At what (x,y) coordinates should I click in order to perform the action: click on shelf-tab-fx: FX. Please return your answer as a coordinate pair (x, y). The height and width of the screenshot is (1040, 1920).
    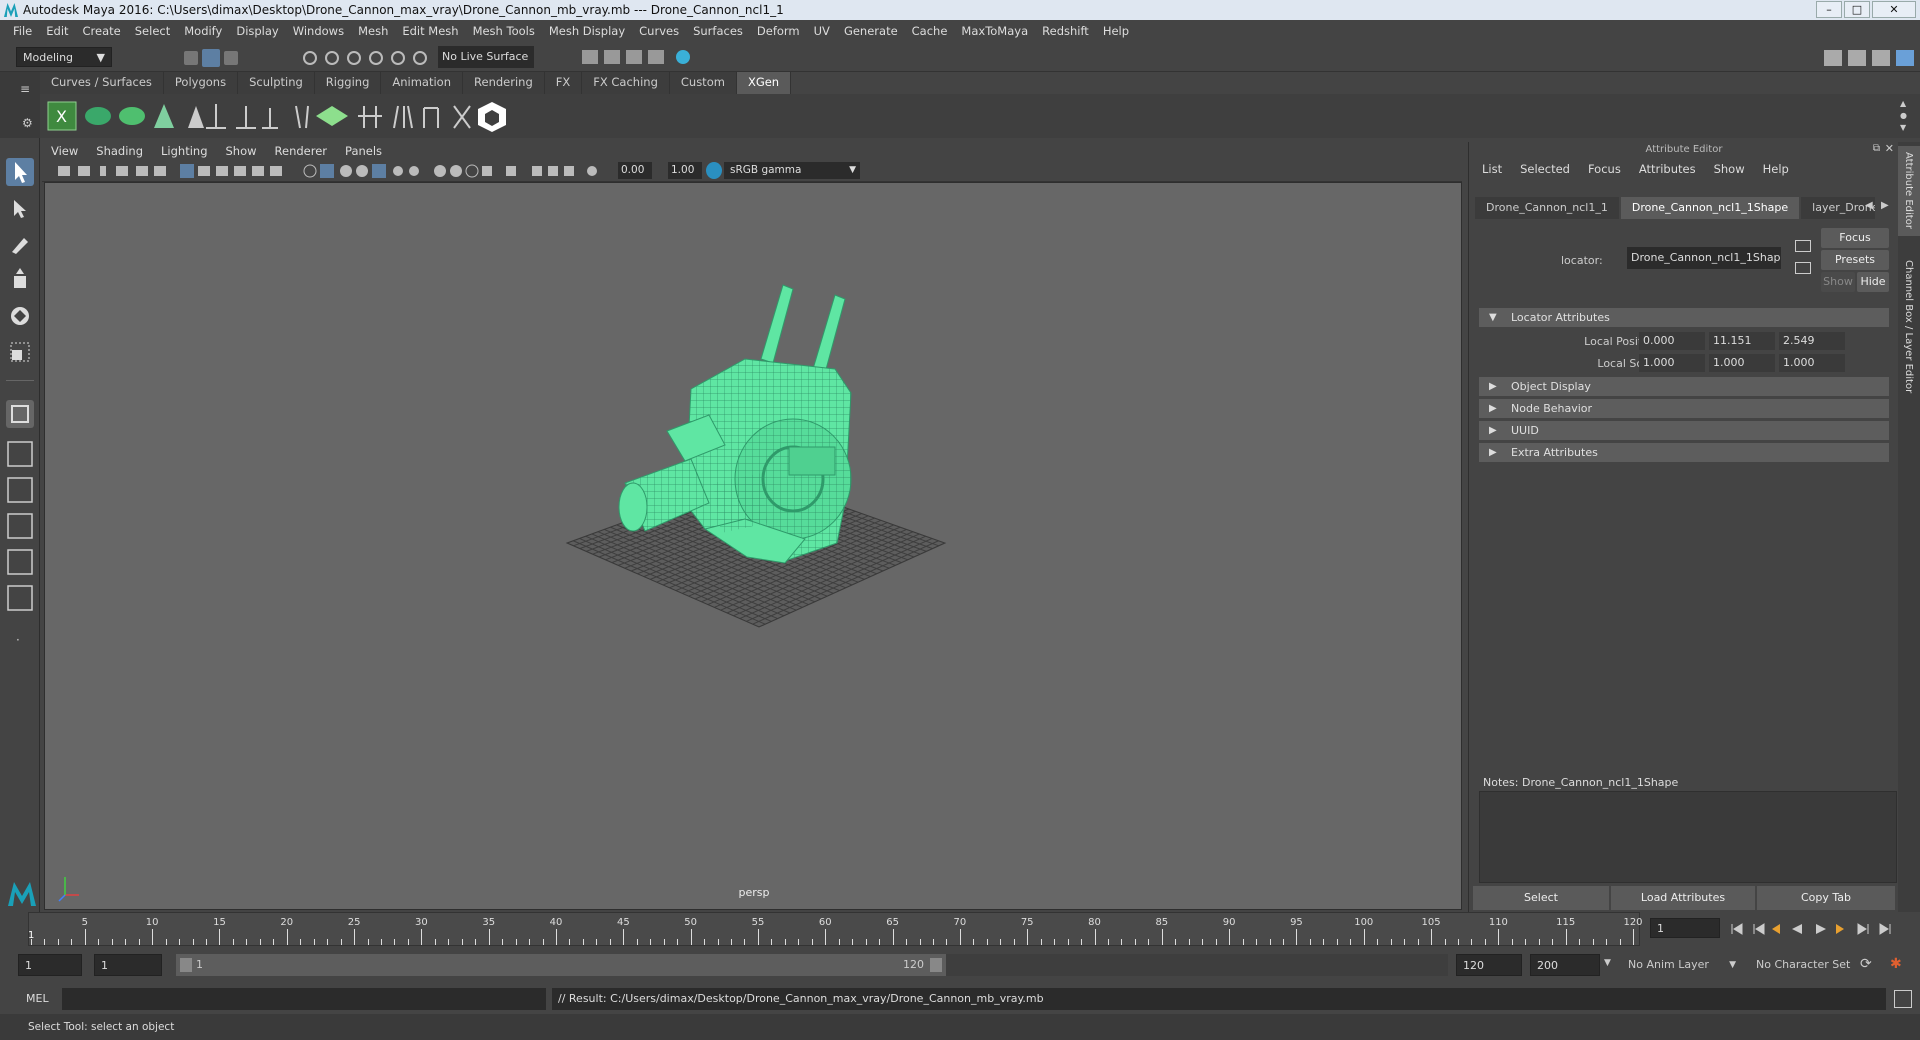
    Looking at the image, I should click on (563, 83).